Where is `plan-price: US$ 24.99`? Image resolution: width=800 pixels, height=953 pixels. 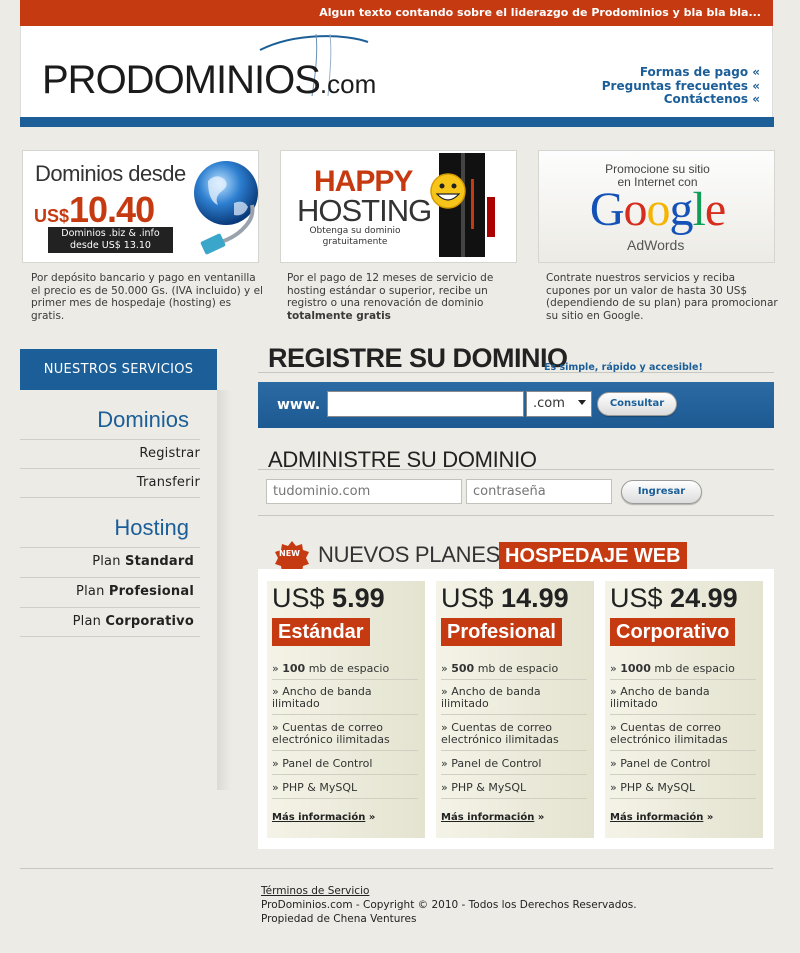
plan-price: US$ 24.99 is located at coordinates (674, 598).